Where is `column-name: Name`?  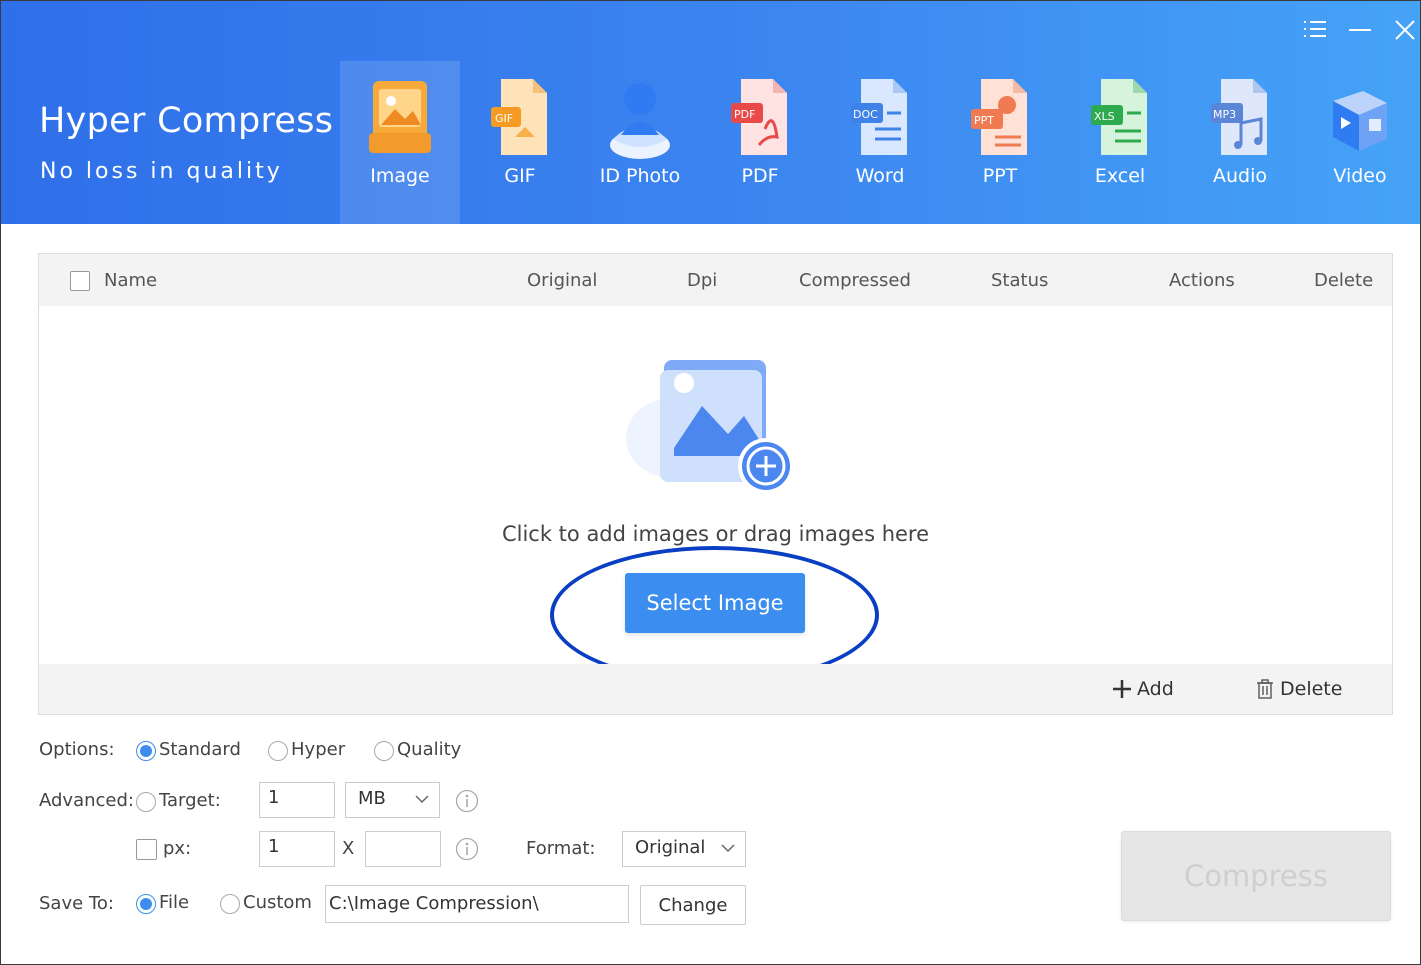
column-name: Name is located at coordinates (130, 280).